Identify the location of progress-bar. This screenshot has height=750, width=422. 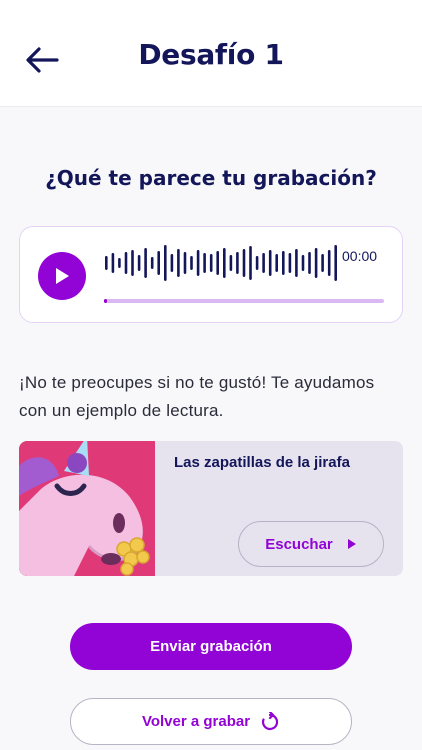
(244, 301).